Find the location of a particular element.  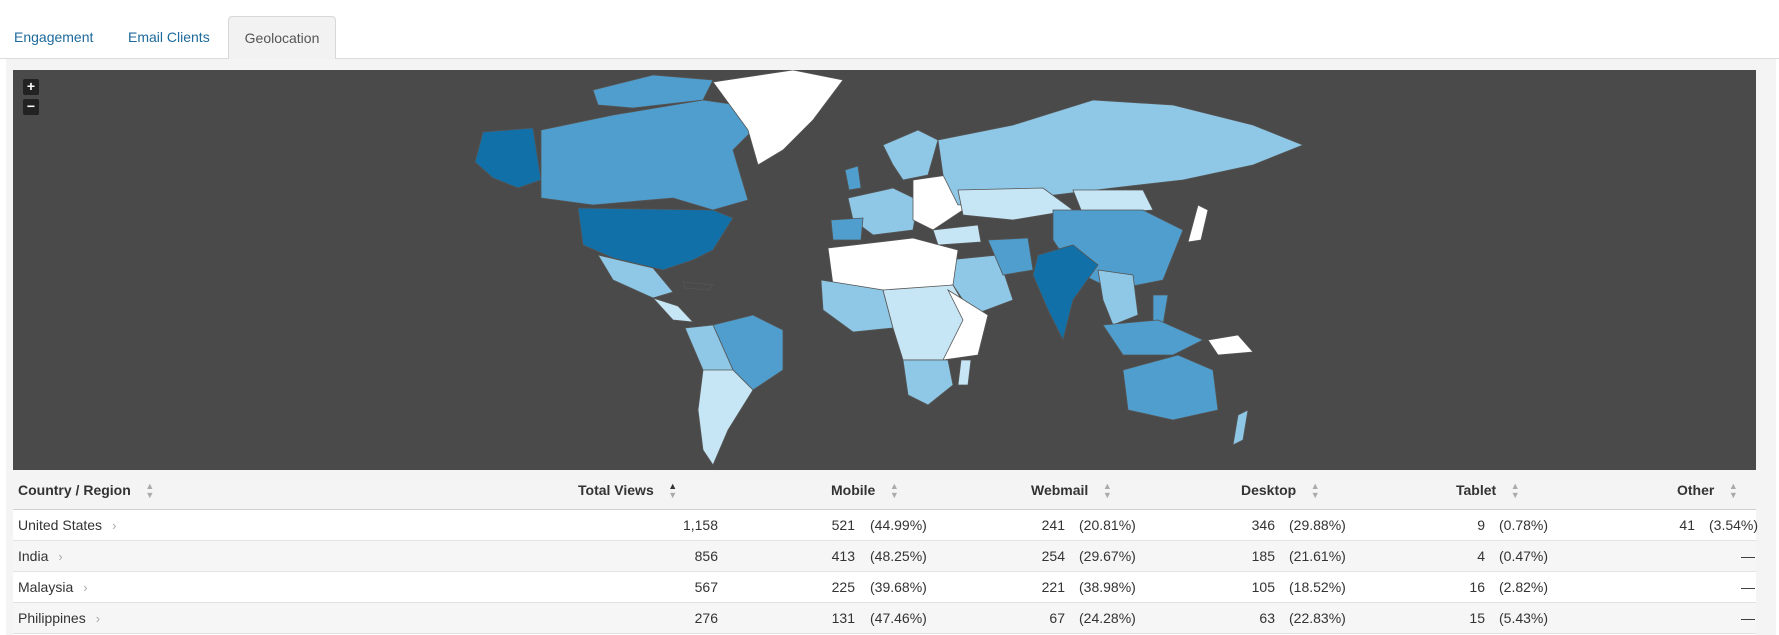

col-other: Other ▲ ▼ is located at coordinates (1707, 490).